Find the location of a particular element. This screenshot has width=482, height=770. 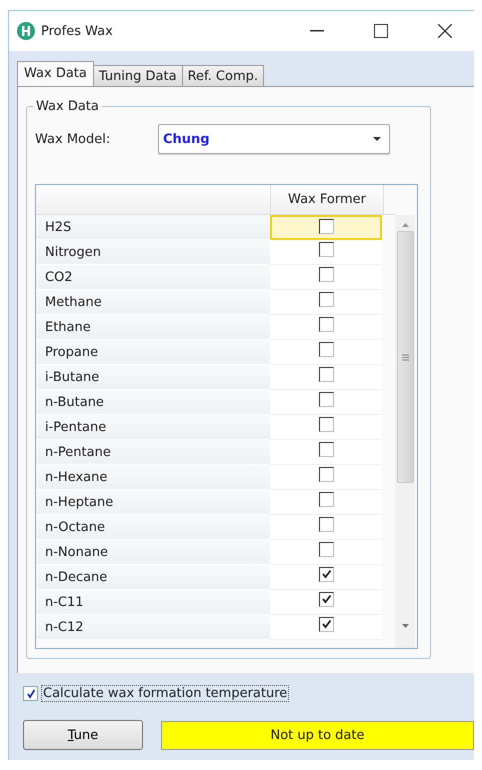

wax-model-label: Wax Model: is located at coordinates (73, 139).